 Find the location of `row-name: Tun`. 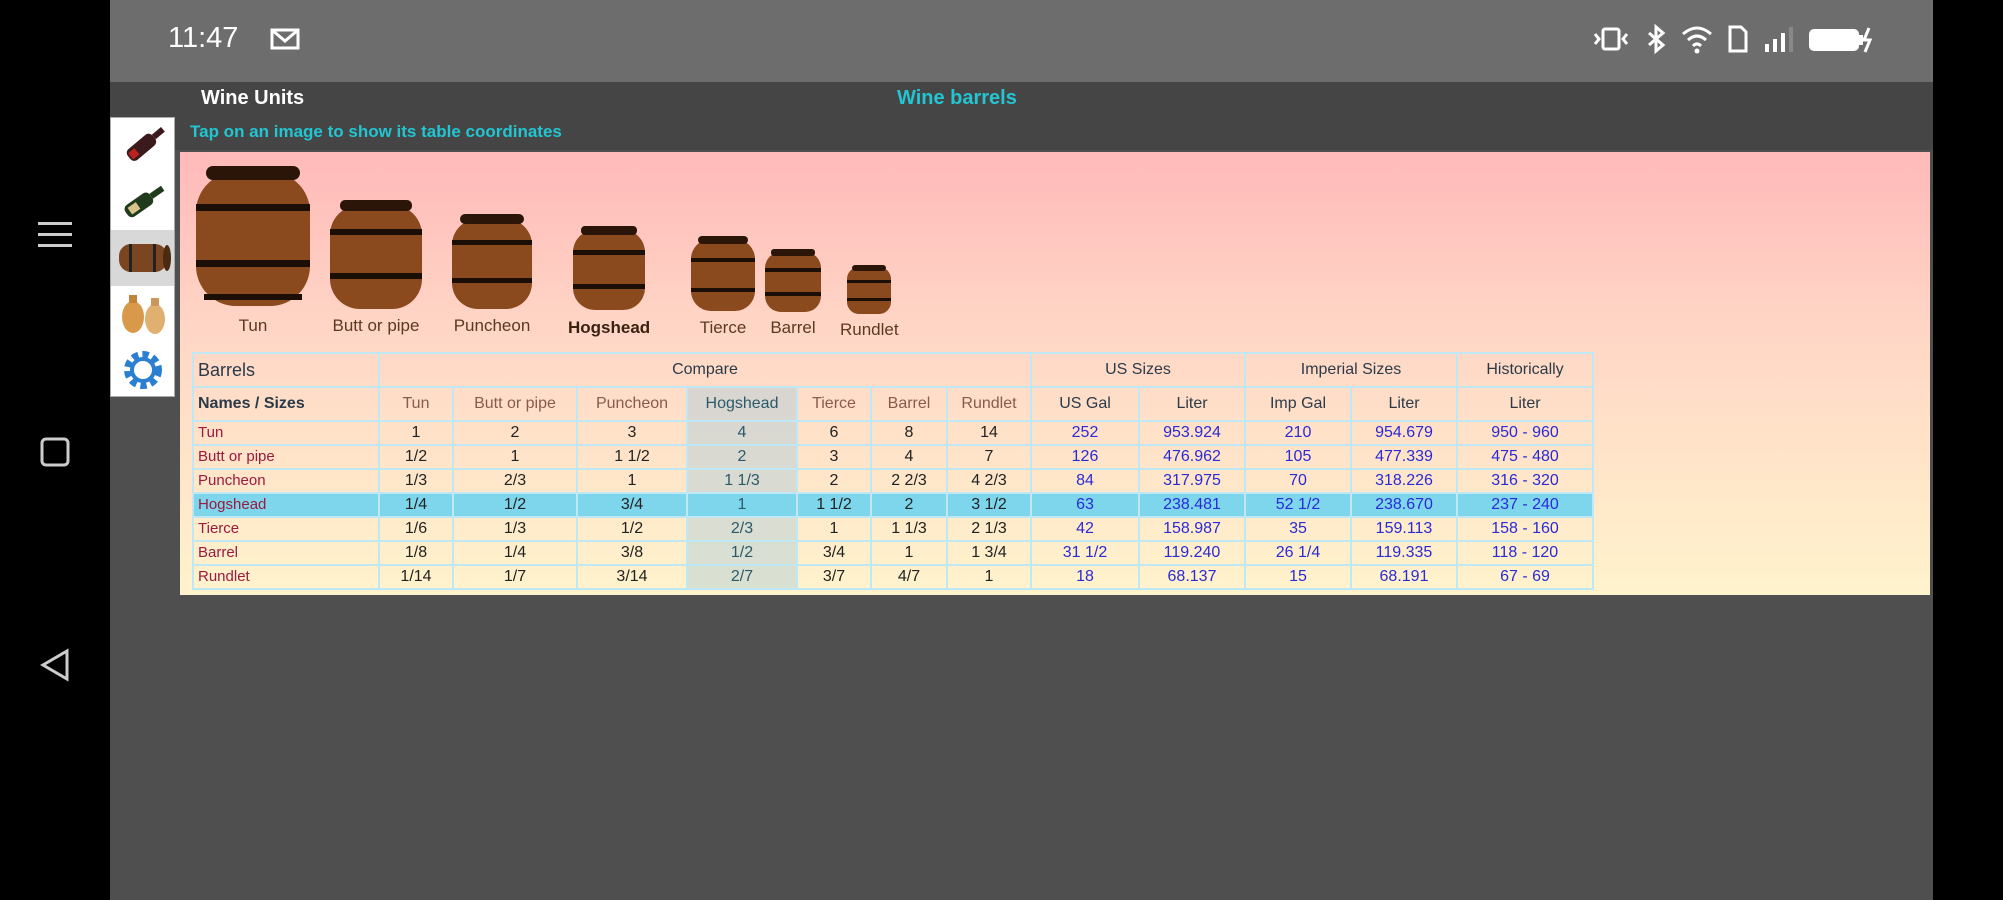

row-name: Tun is located at coordinates (286, 433).